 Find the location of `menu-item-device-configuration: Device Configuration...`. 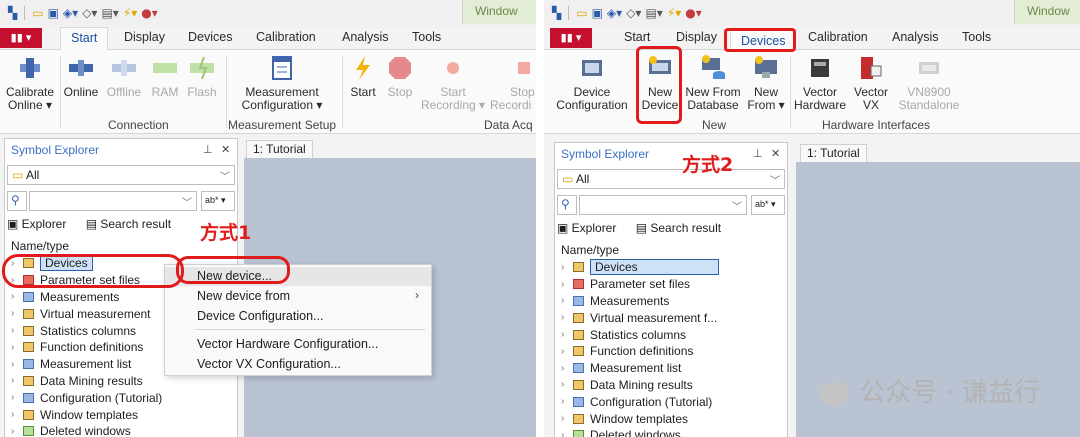

menu-item-device-configuration: Device Configuration... is located at coordinates (298, 316).